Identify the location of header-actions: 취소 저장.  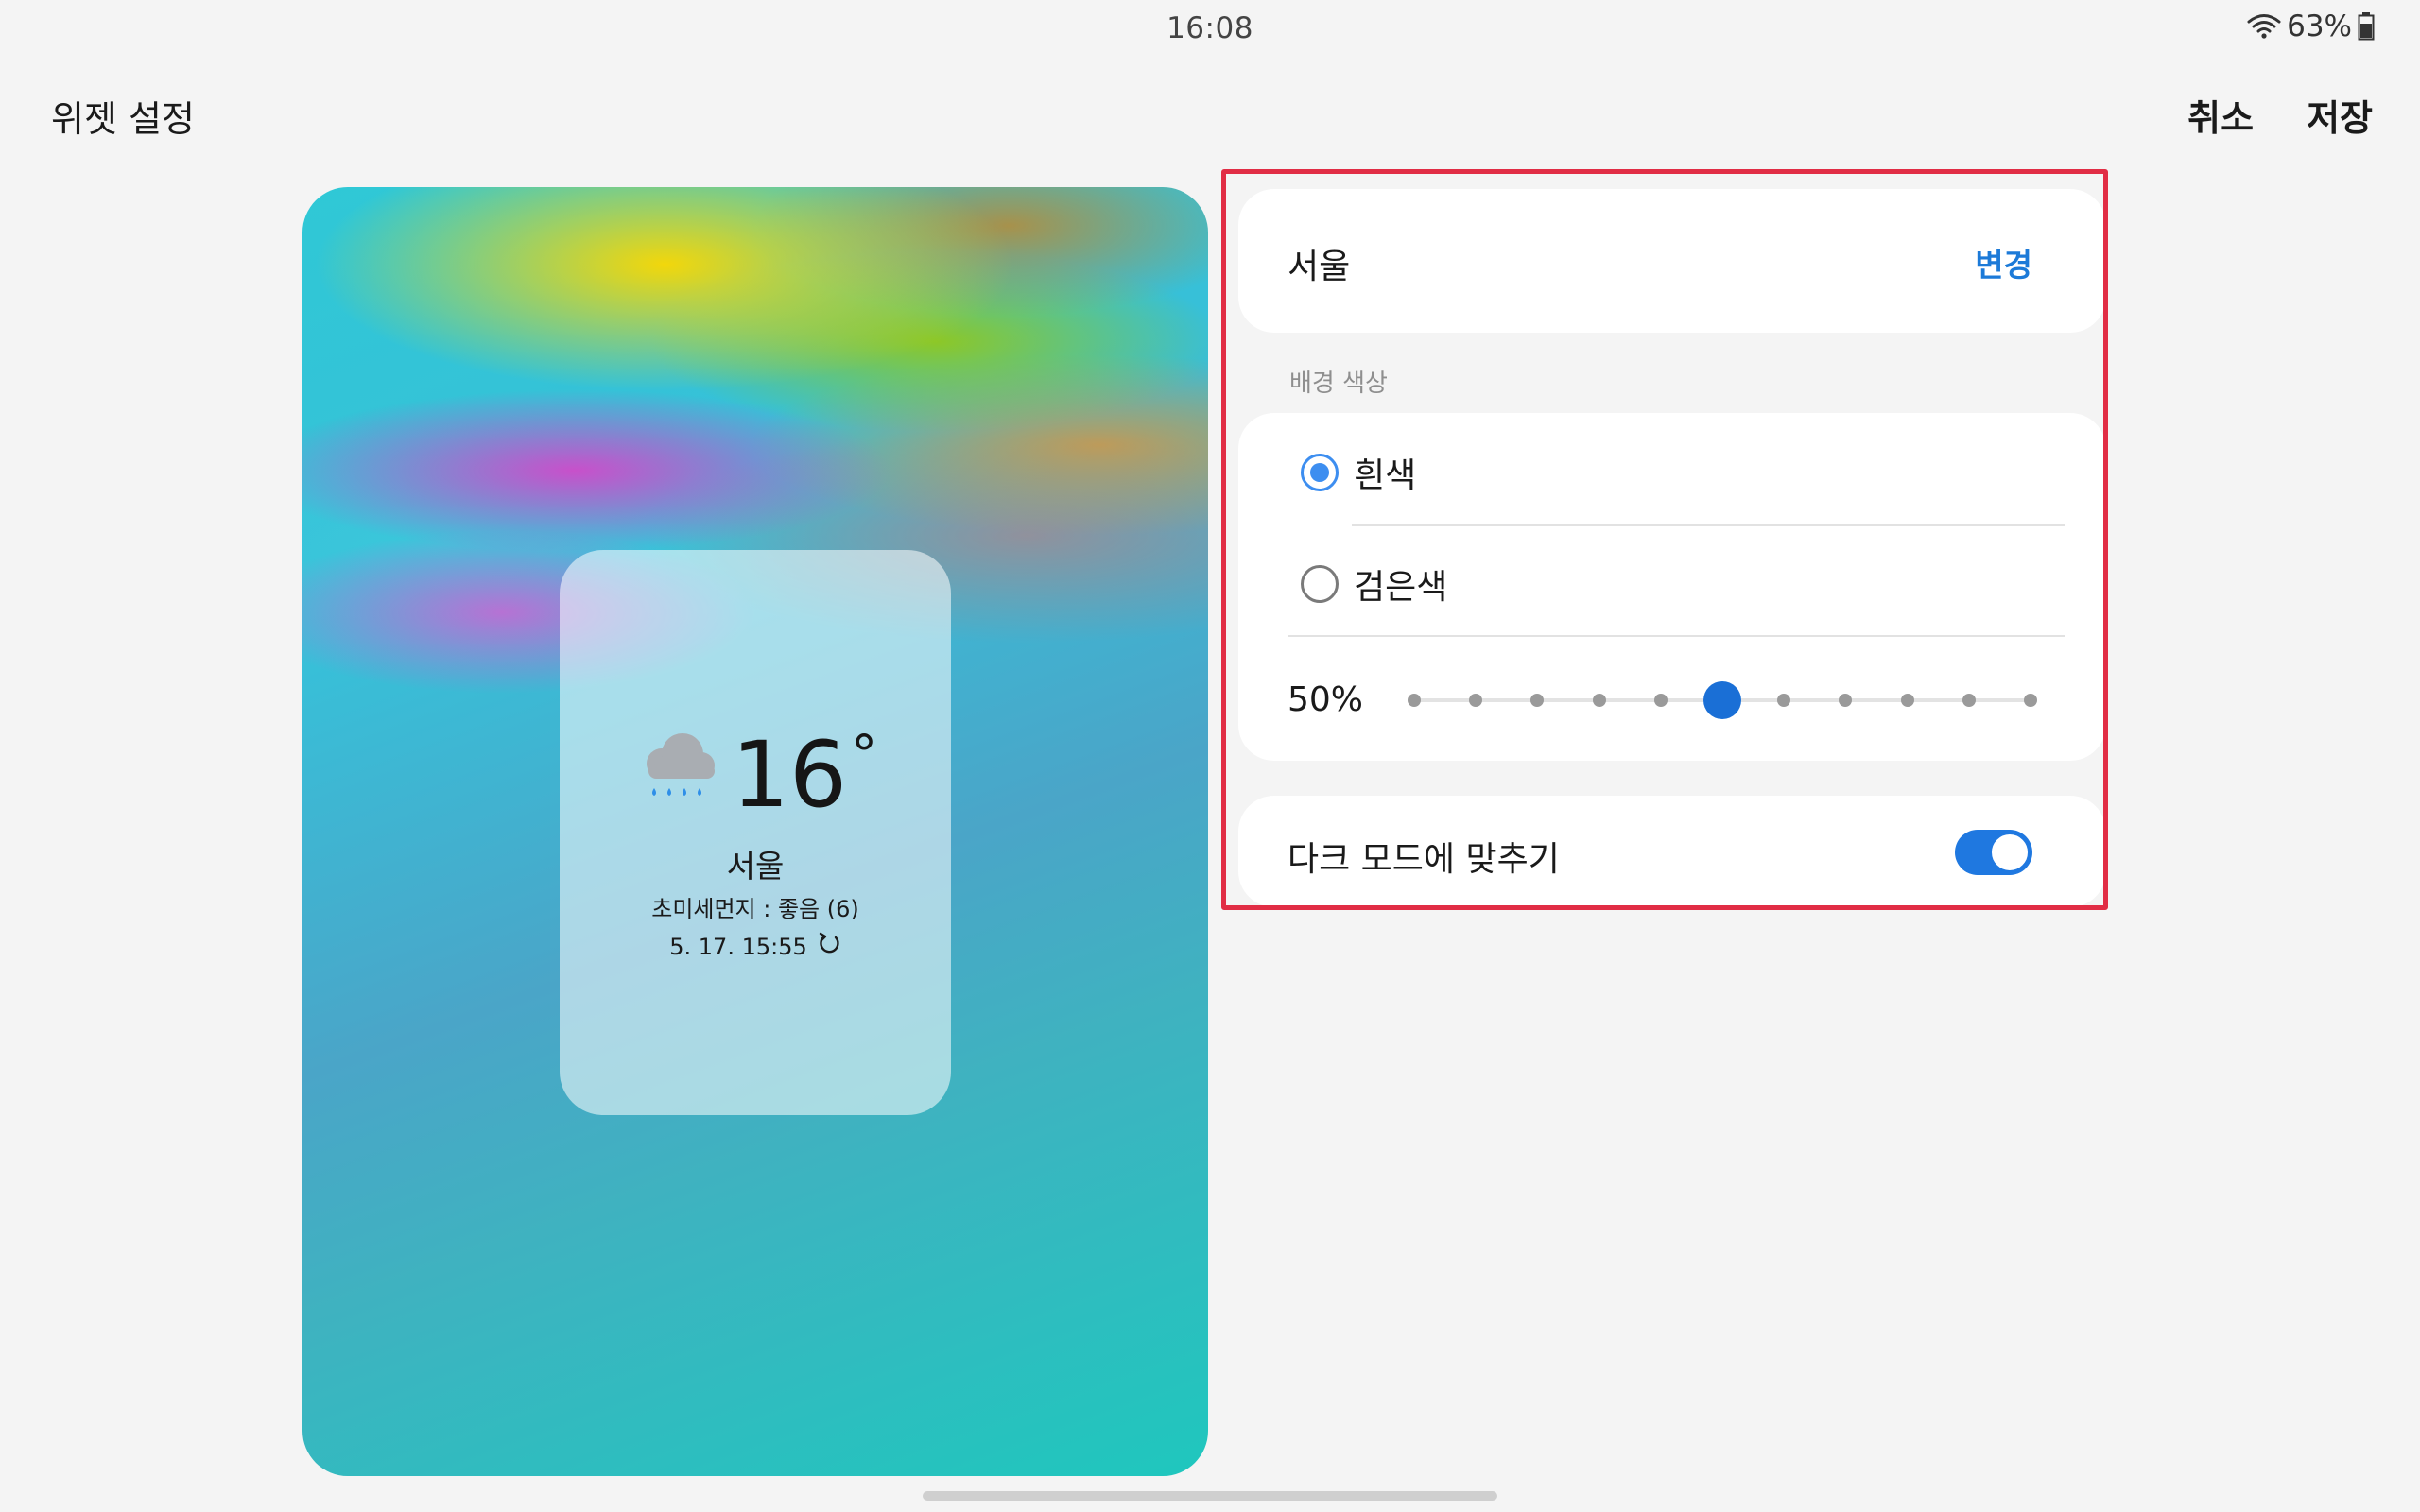
(2280, 115).